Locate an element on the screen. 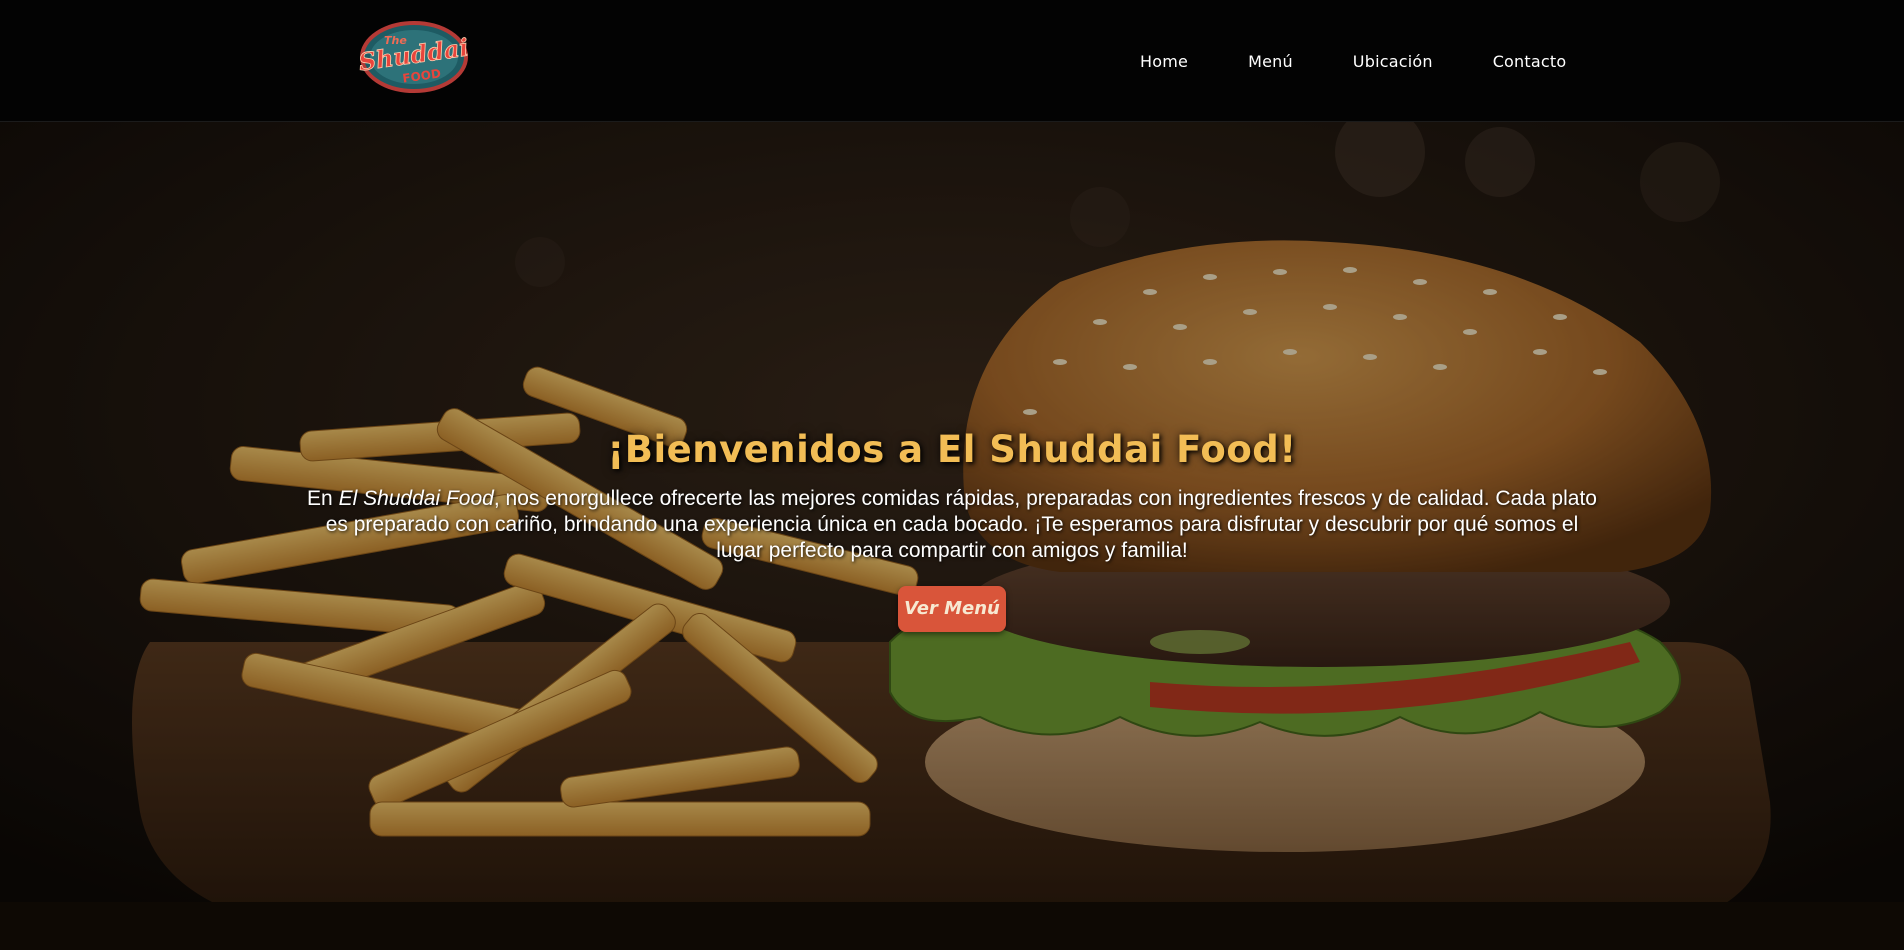  nav-menu: Menú is located at coordinates (1270, 61).